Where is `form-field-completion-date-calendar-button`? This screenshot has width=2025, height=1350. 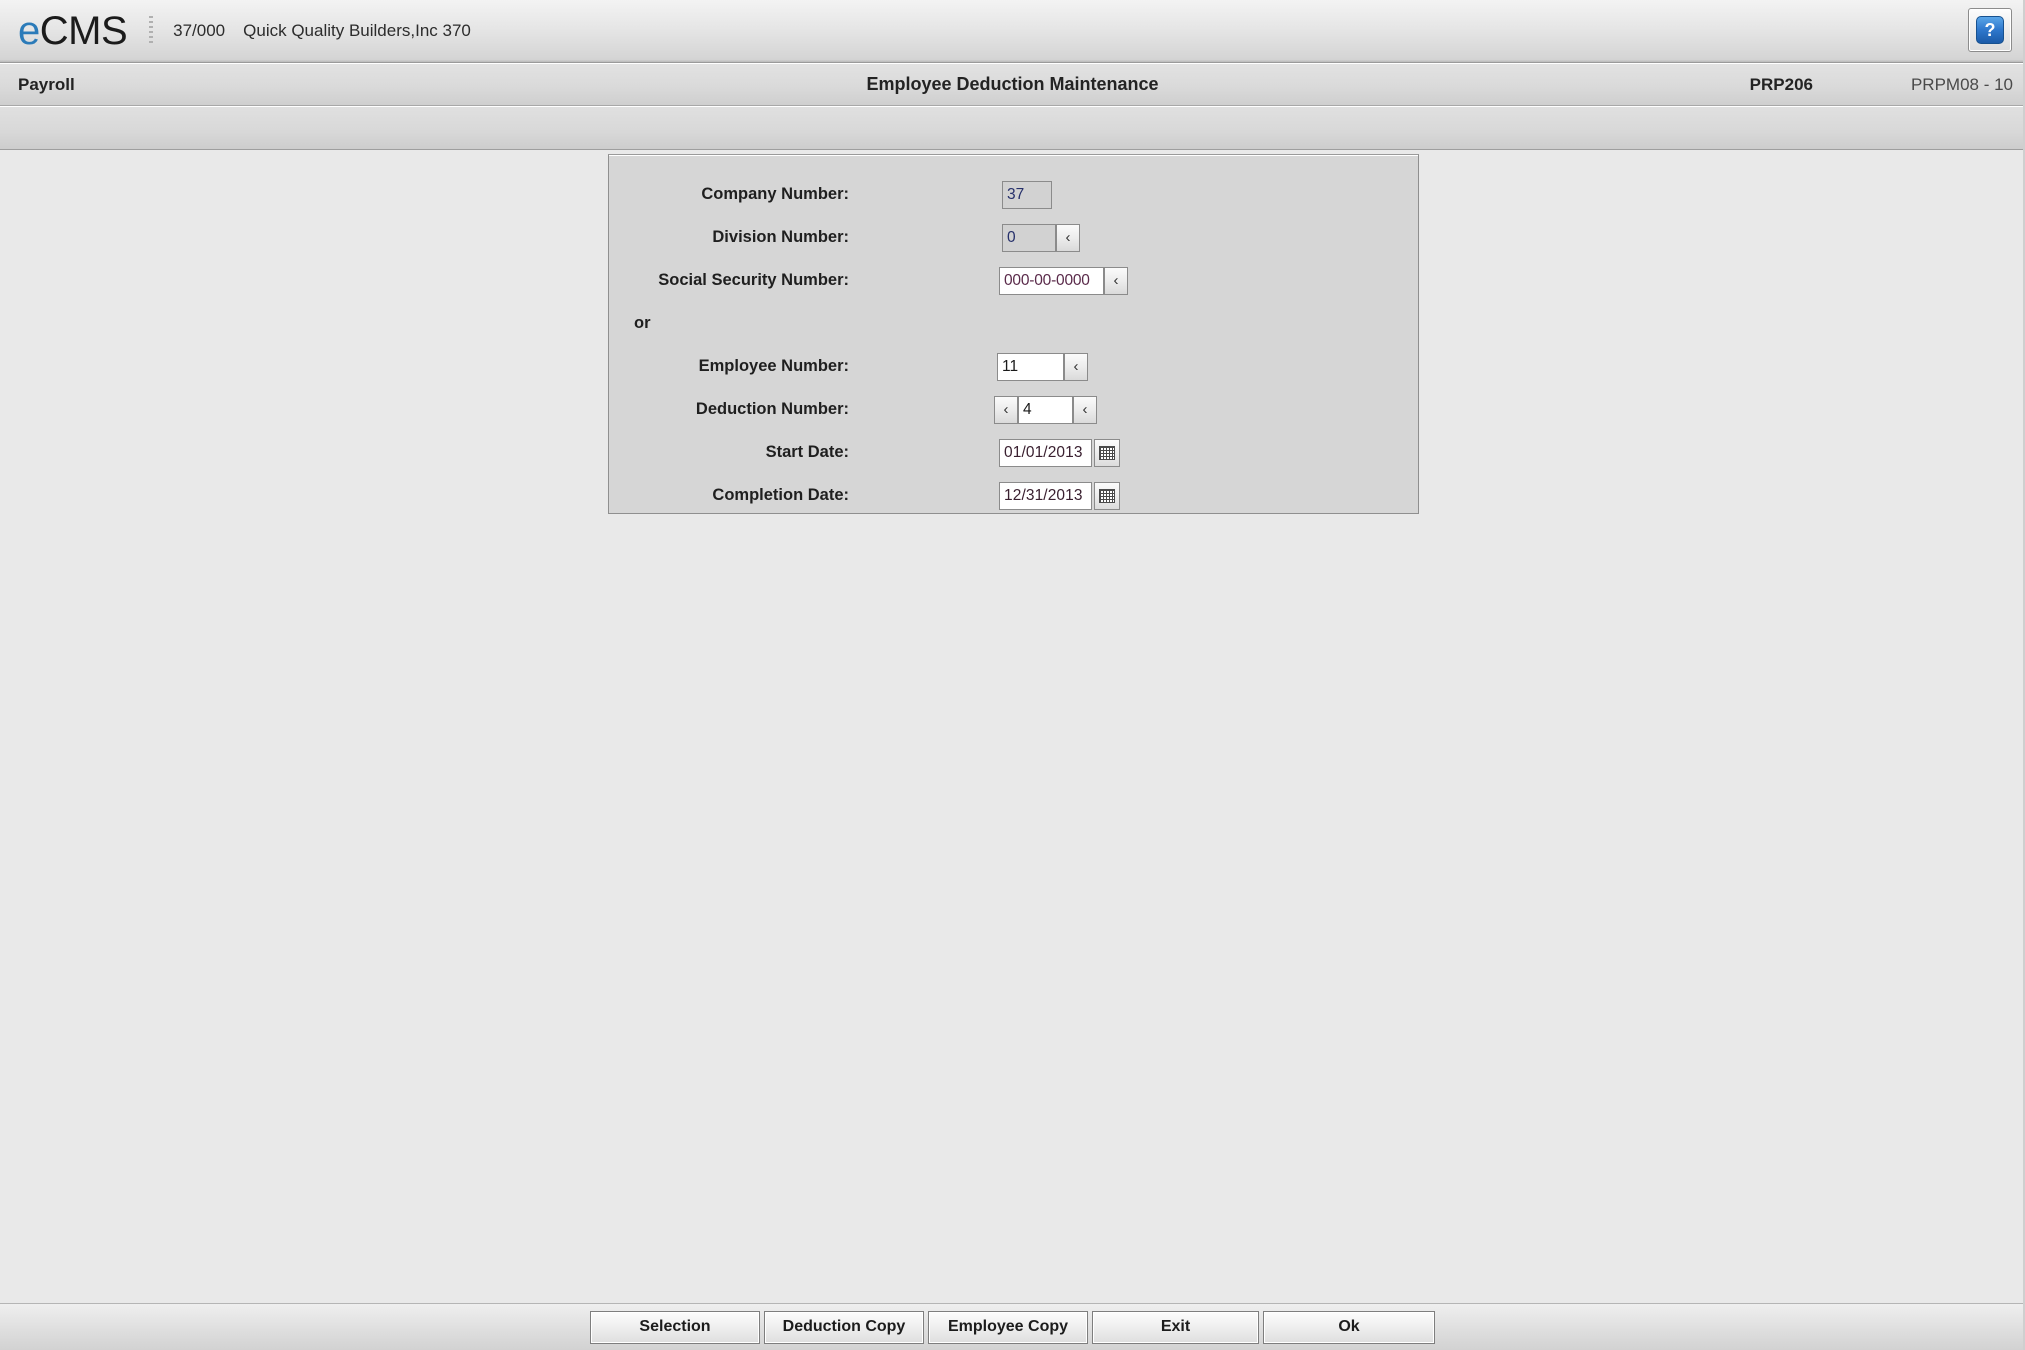 form-field-completion-date-calendar-button is located at coordinates (1107, 495).